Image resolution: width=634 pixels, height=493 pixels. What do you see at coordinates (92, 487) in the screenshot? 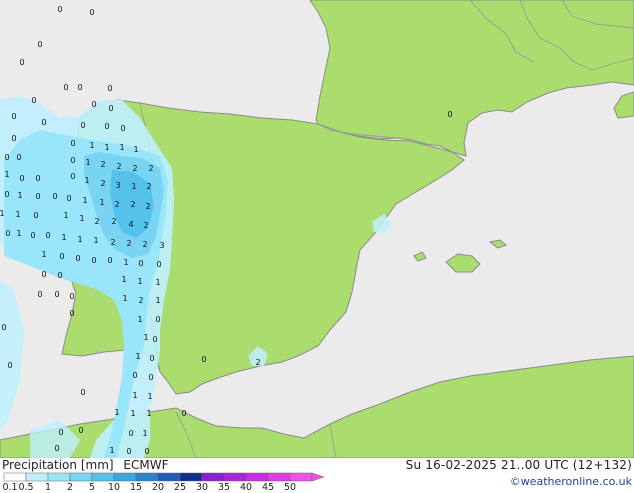
I see `legend-tick-label: 5` at bounding box center [92, 487].